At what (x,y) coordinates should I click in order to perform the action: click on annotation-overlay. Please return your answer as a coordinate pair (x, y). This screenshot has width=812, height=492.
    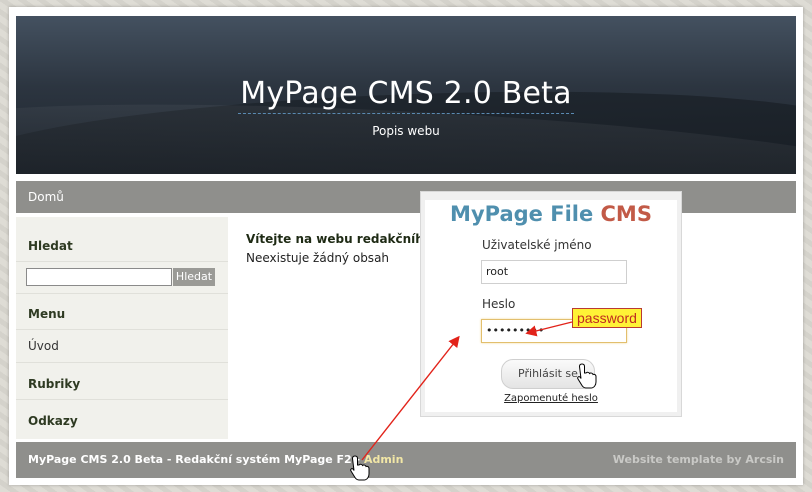
    Looking at the image, I should click on (473, 401).